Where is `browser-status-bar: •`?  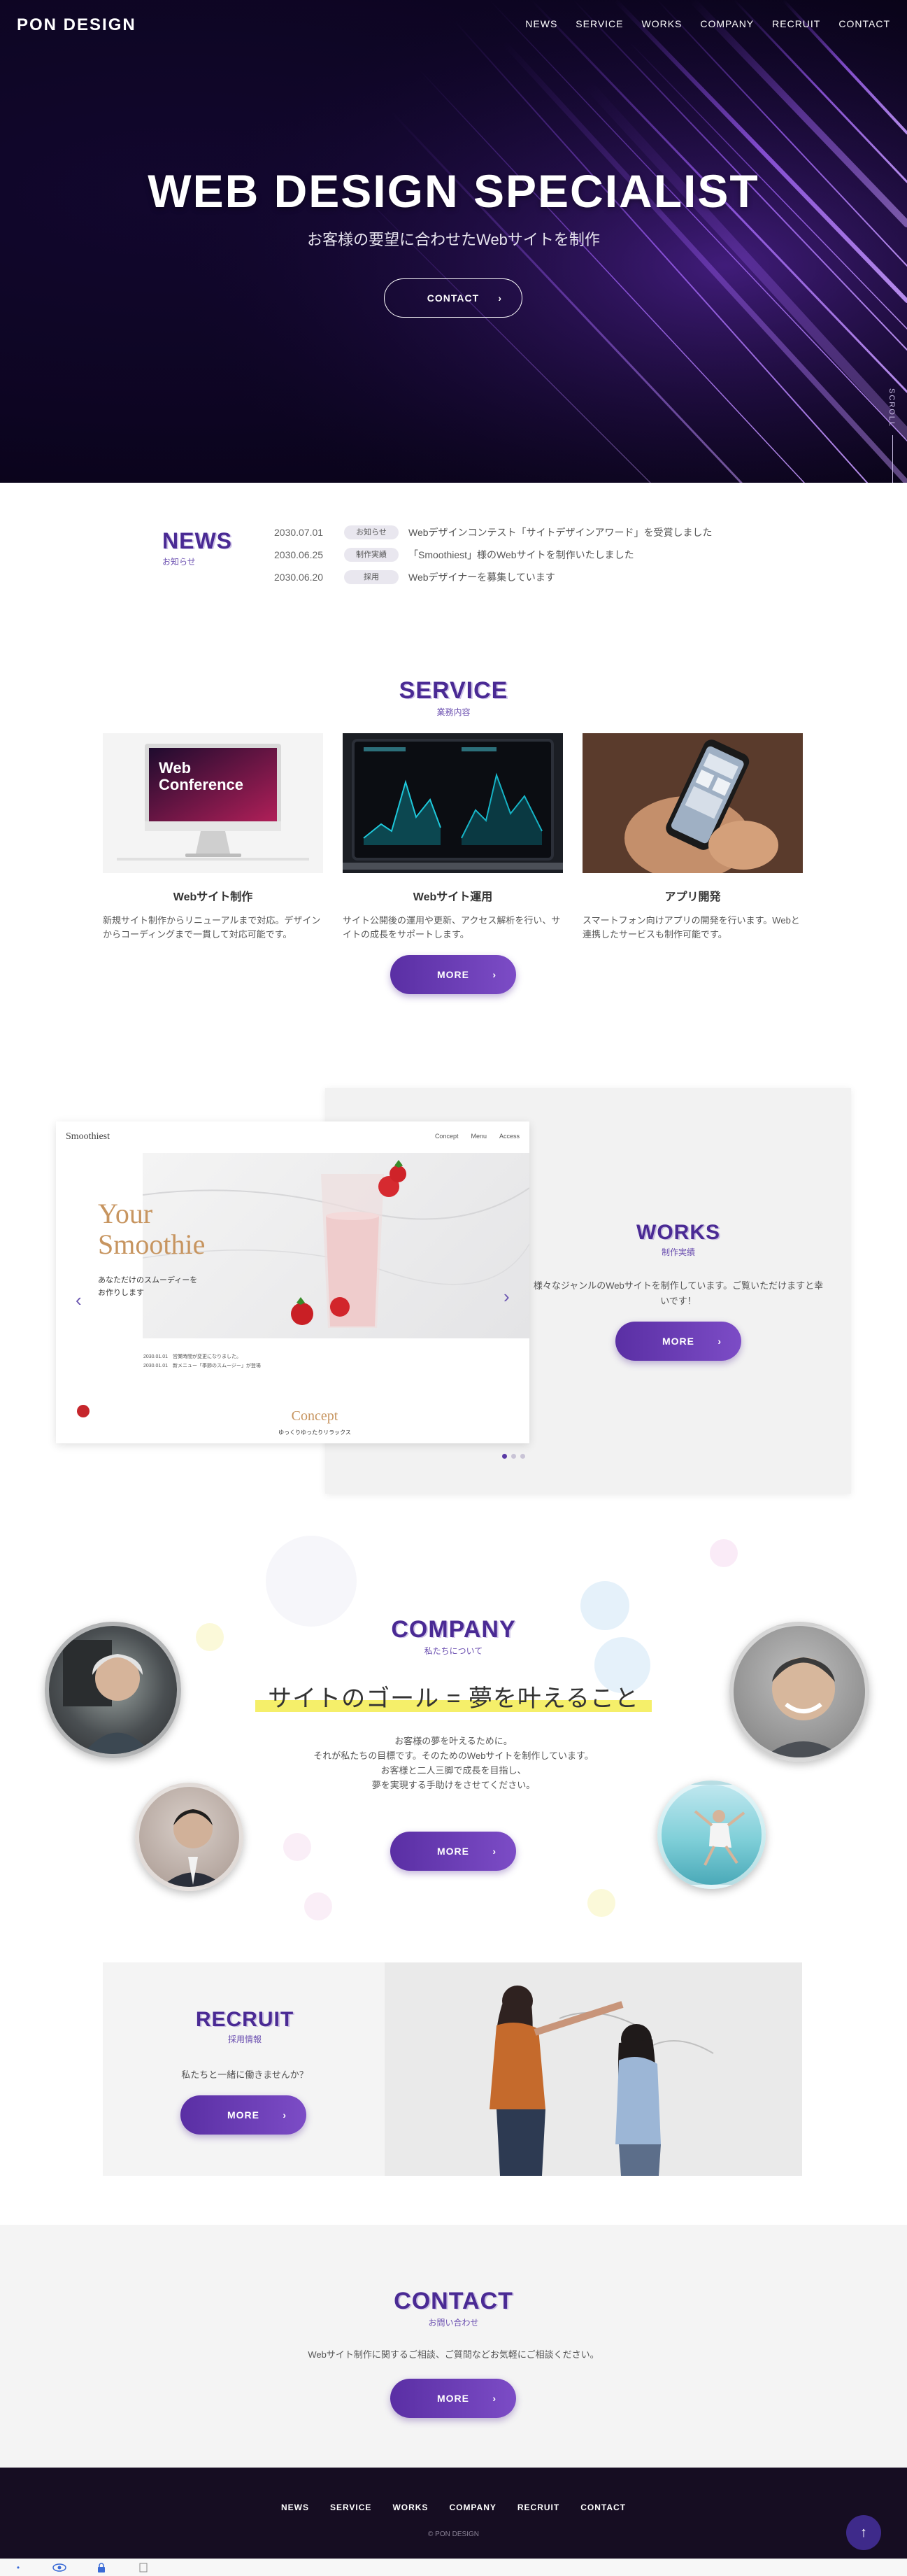
browser-status-bar: • is located at coordinates (453, 2567).